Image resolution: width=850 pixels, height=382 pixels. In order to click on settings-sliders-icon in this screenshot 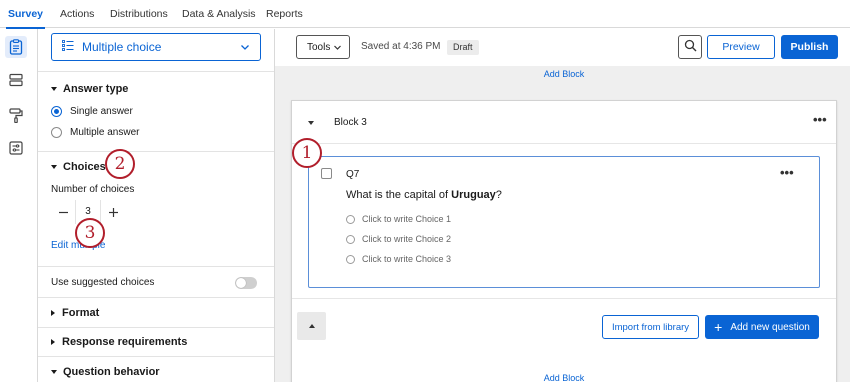, I will do `click(16, 148)`.